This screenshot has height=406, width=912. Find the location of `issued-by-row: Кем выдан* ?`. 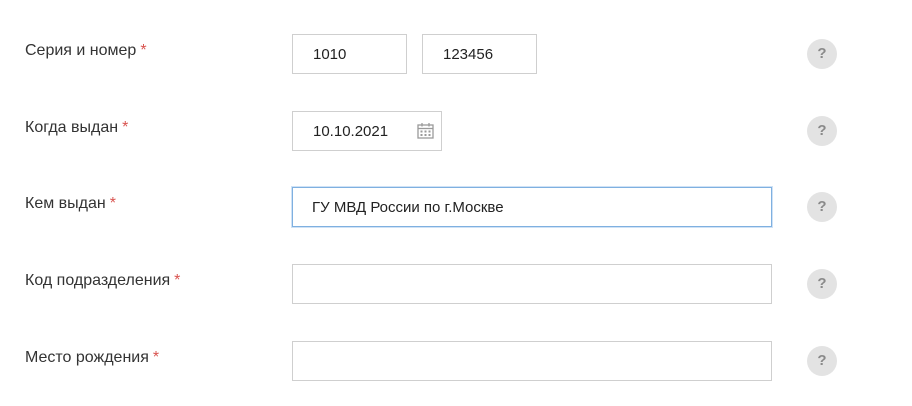

issued-by-row: Кем выдан* ? is located at coordinates (456, 207).